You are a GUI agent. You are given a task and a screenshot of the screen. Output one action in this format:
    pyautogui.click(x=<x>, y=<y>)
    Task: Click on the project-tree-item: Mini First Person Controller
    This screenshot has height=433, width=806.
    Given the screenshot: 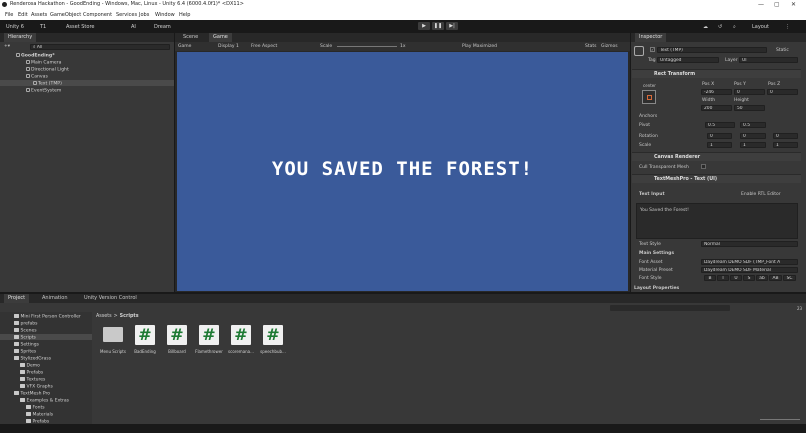 What is the action you would take?
    pyautogui.click(x=47, y=316)
    